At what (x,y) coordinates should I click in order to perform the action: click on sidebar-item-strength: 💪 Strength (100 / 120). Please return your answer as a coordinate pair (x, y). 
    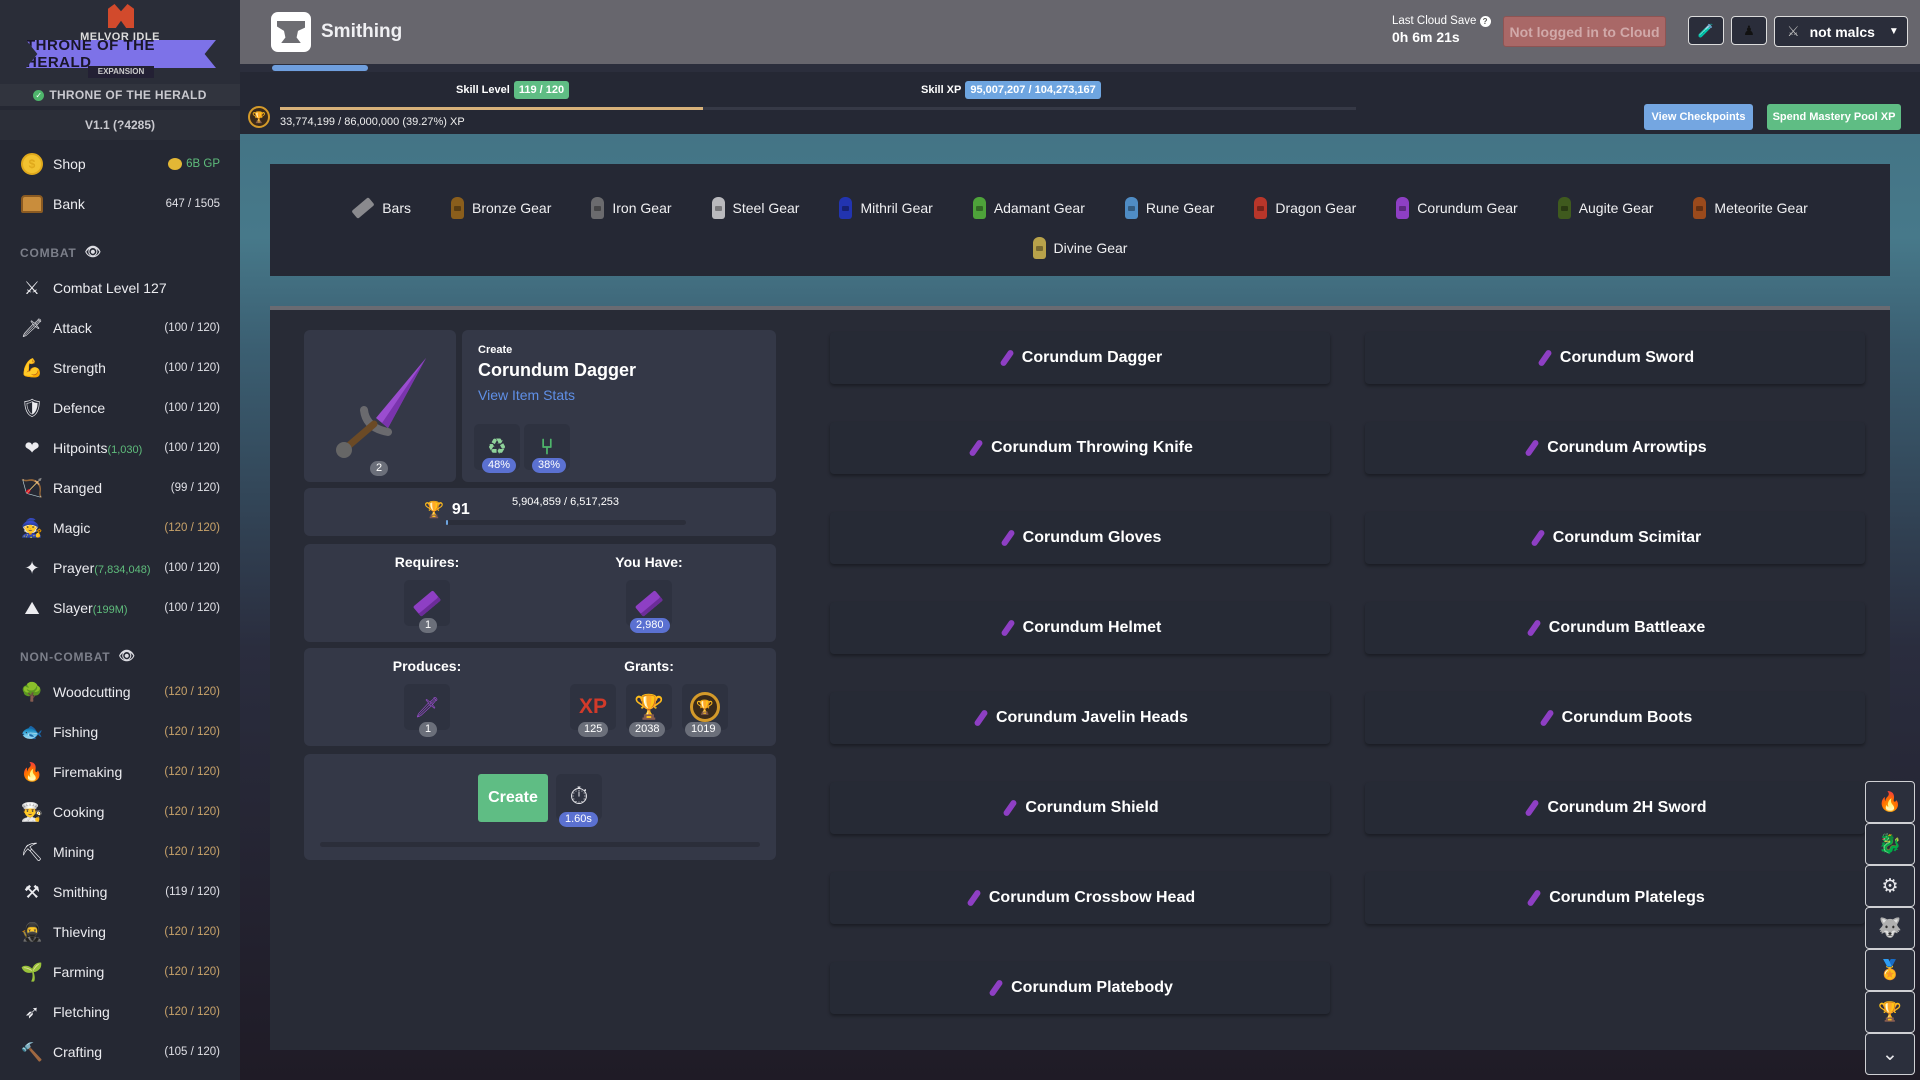
    Looking at the image, I should click on (120, 368).